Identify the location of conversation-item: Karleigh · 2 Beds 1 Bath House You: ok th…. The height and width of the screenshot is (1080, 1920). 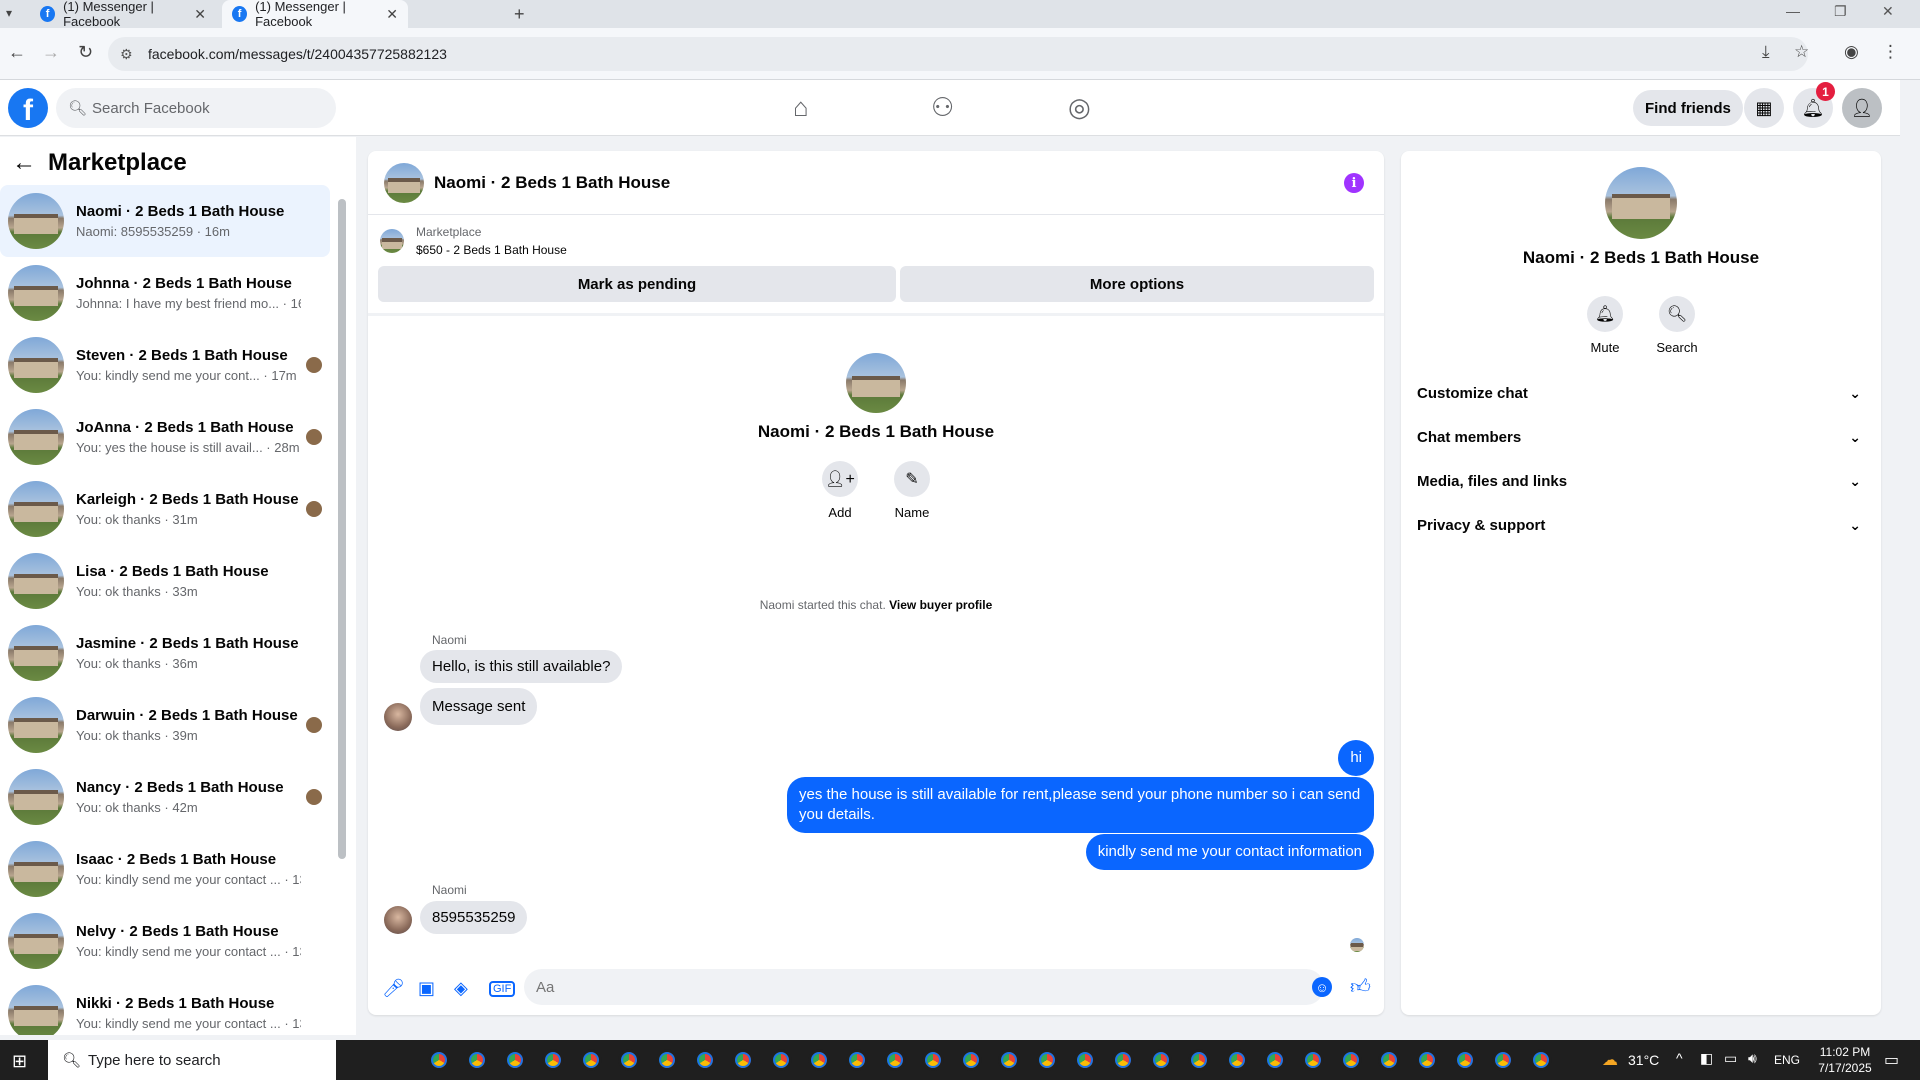
(165, 509).